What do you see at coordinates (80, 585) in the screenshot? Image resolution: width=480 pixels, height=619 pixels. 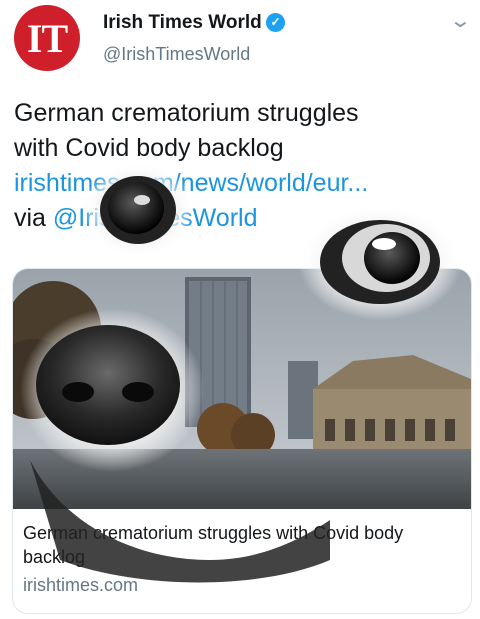 I see `card-domain: irishtimes.com` at bounding box center [80, 585].